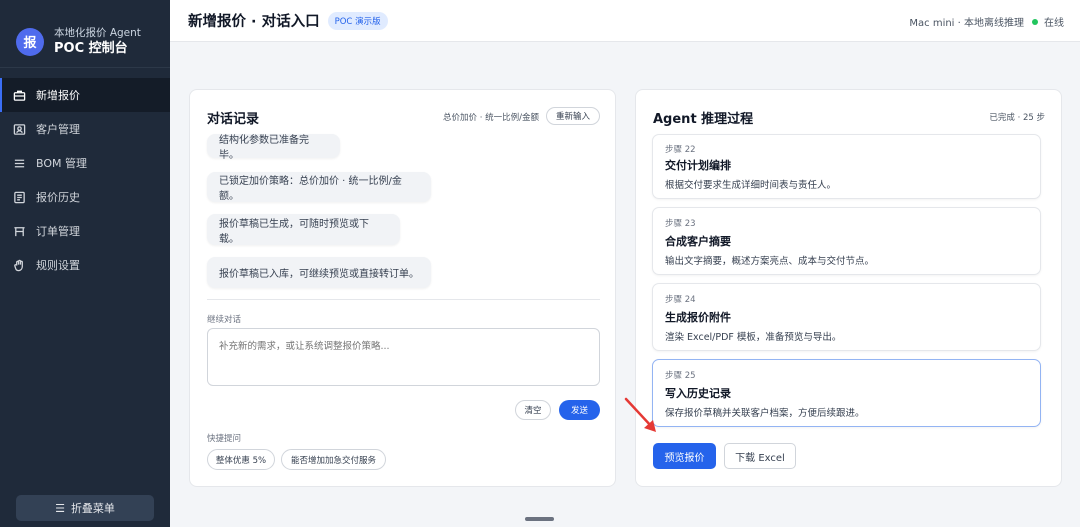 The image size is (1080, 527). I want to click on brand: 报 本地化报价 Agent POC 控制台, so click(85, 34).